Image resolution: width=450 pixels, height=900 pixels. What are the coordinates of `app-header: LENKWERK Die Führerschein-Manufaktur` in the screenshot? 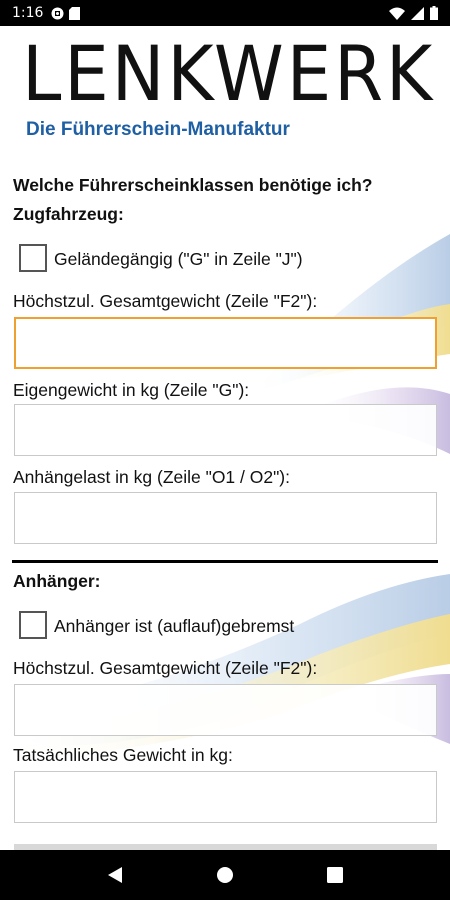 It's located at (225, 90).